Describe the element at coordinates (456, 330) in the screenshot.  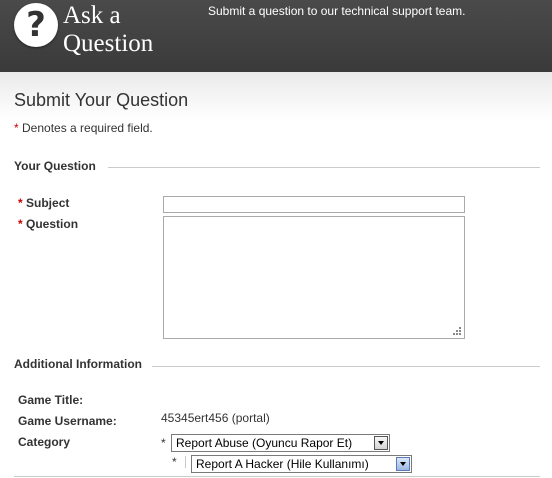
I see `resize-grip-icon` at that location.